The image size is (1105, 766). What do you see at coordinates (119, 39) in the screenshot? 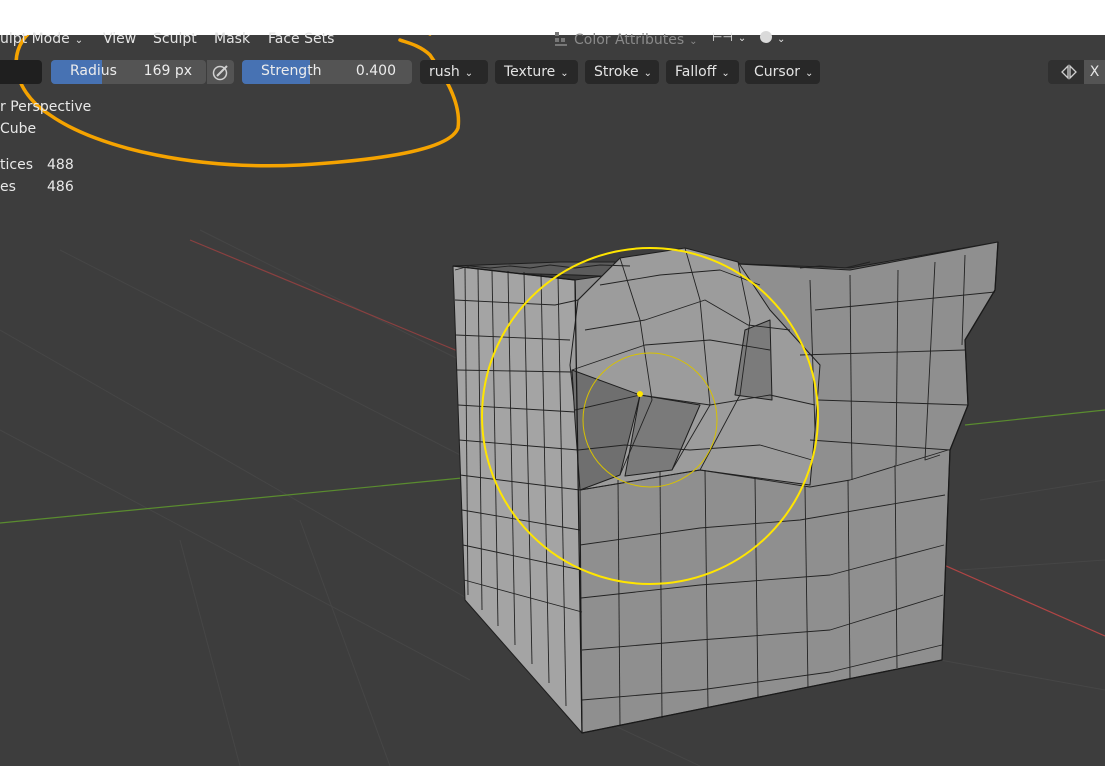
I see `menu-view: View` at bounding box center [119, 39].